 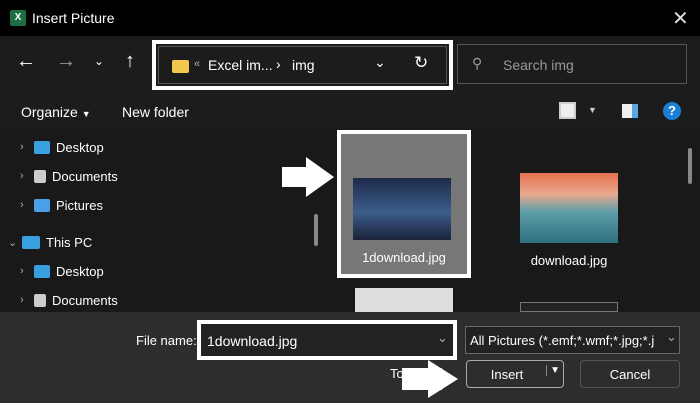 I want to click on pictures-icon, so click(x=42, y=205).